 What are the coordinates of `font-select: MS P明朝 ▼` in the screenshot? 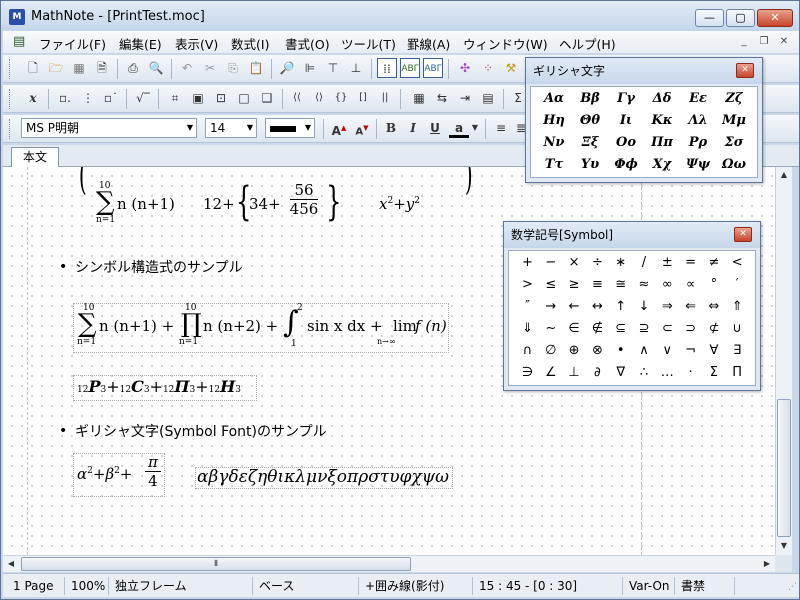 It's located at (109, 128).